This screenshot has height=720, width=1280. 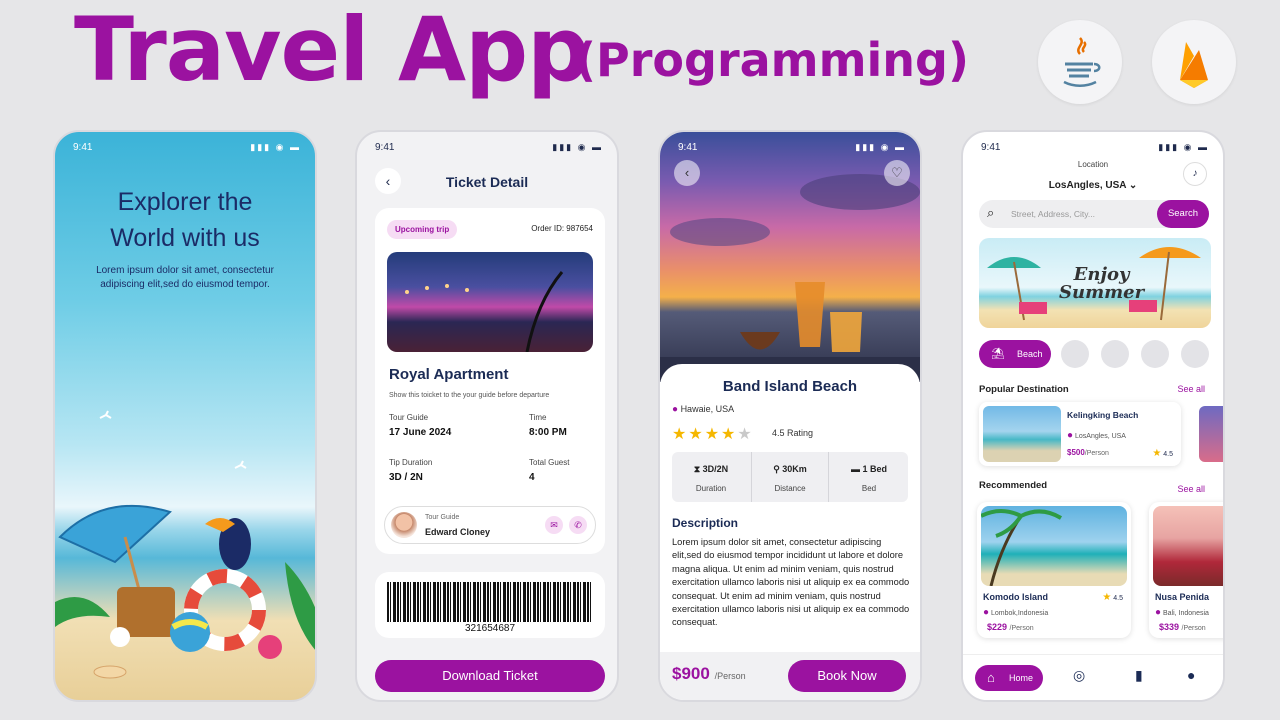 What do you see at coordinates (711, 488) in the screenshot?
I see `stat-duration-label: Duration` at bounding box center [711, 488].